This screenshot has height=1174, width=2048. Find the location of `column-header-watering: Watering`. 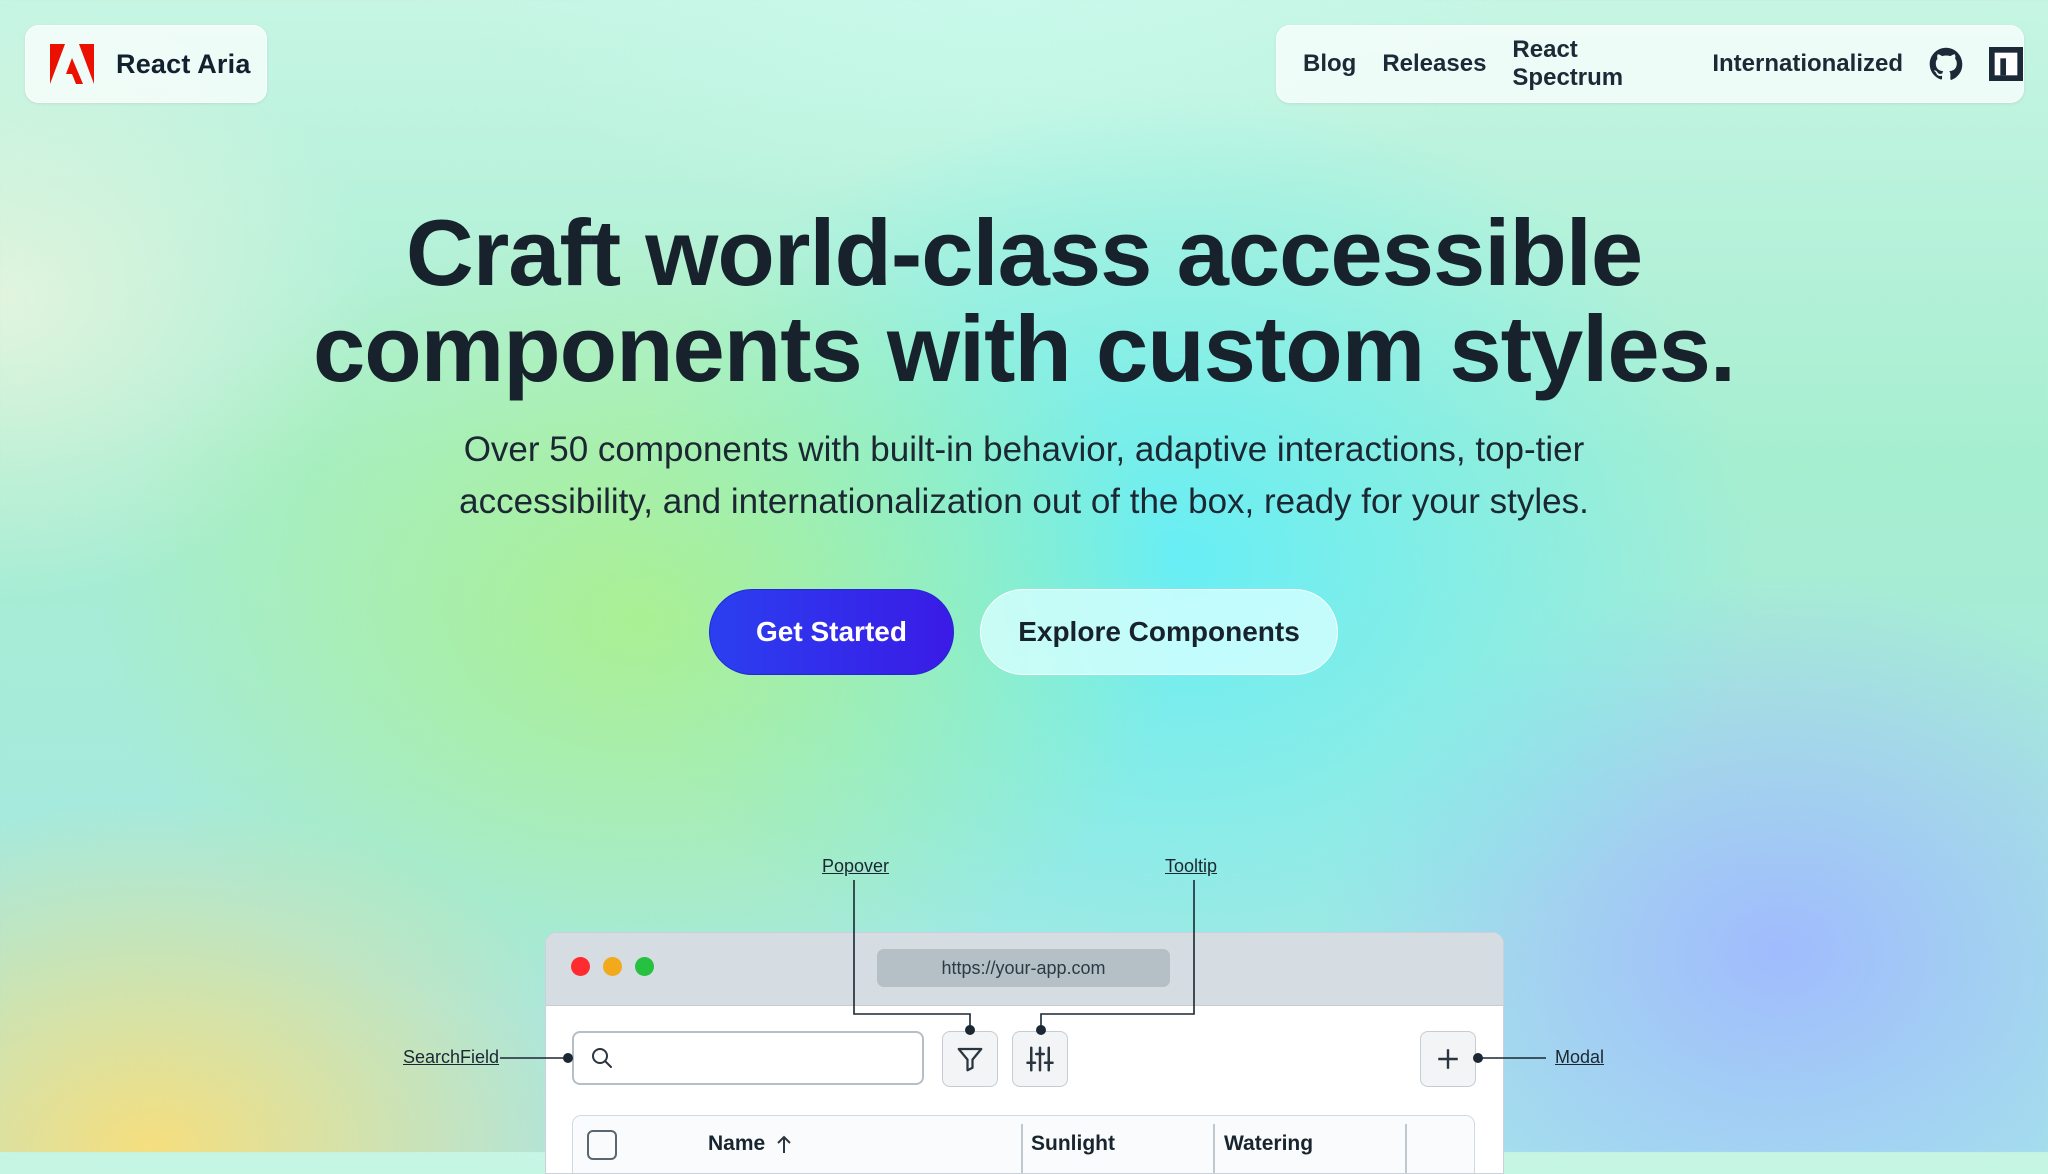

column-header-watering: Watering is located at coordinates (1268, 1144).